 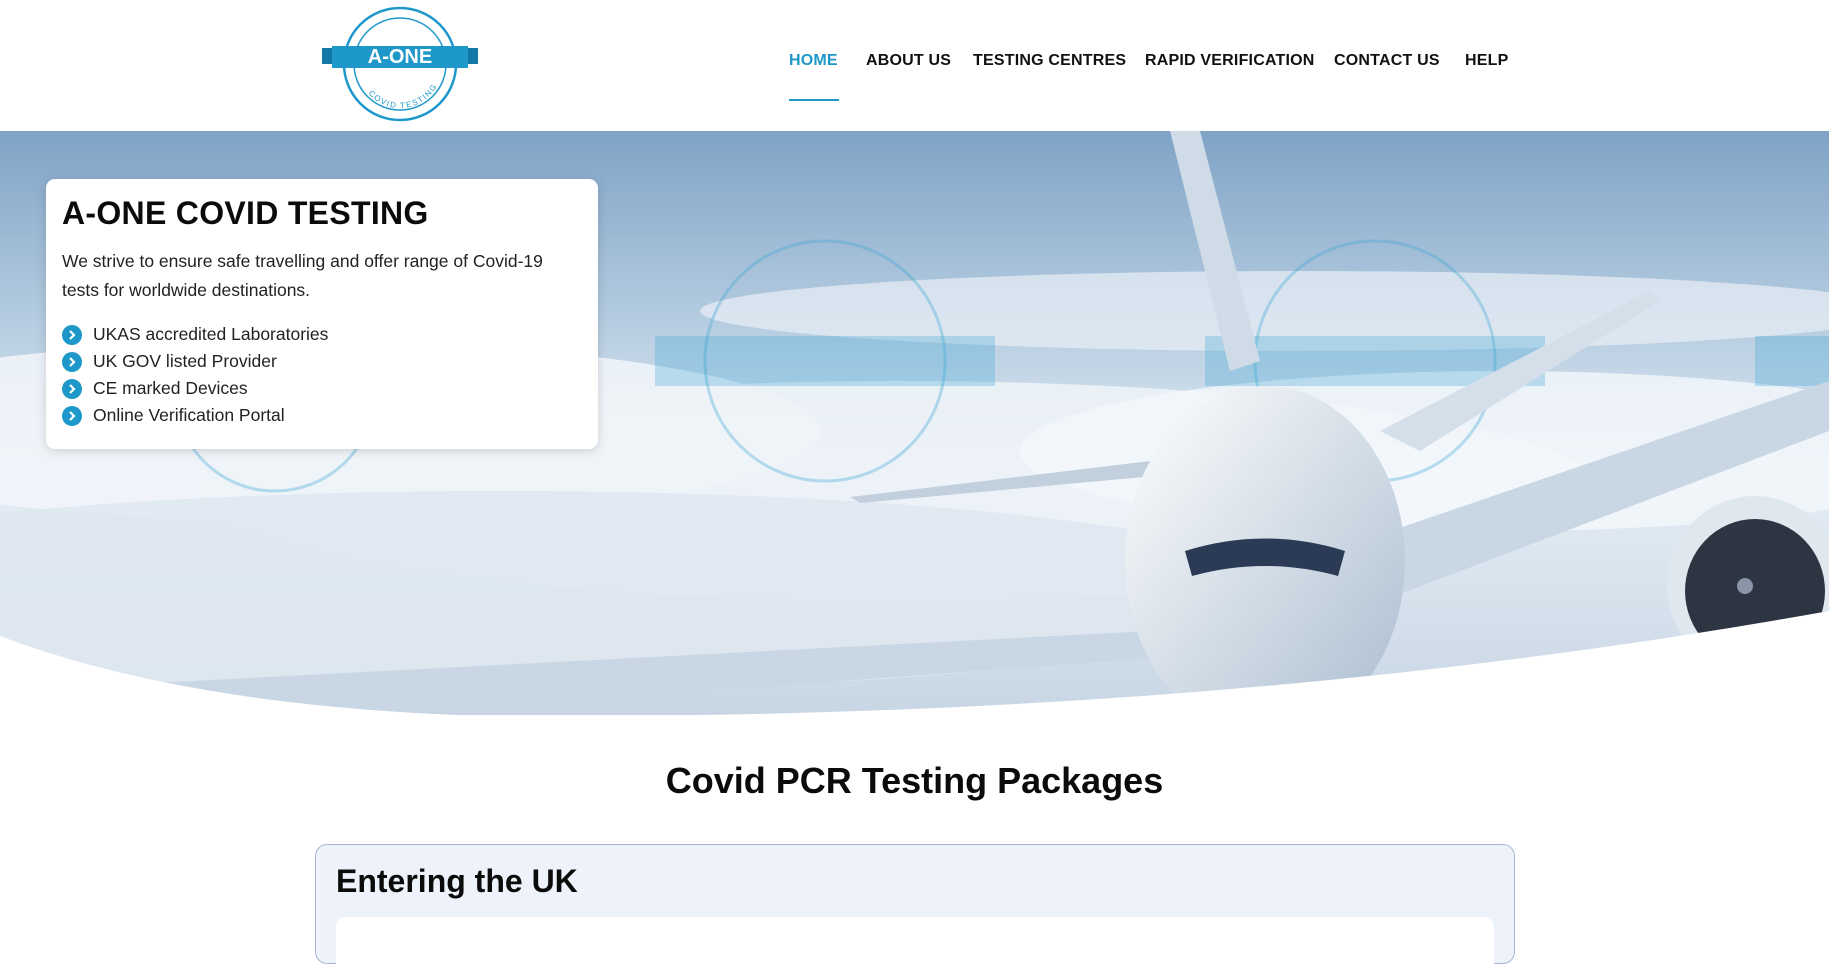 What do you see at coordinates (908, 61) in the screenshot?
I see `nav-about-us: ABOUT US` at bounding box center [908, 61].